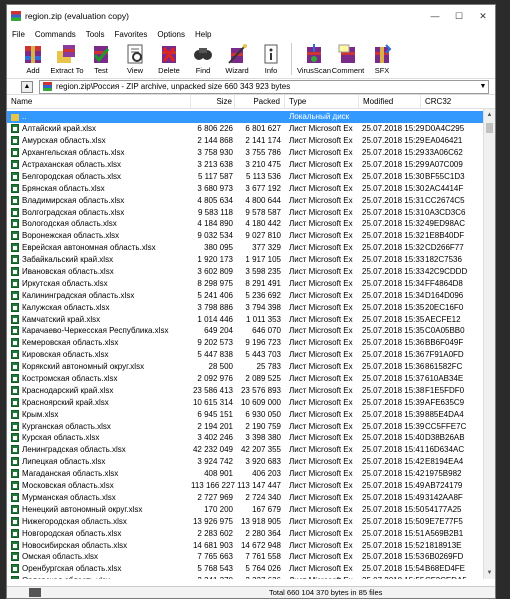 The height and width of the screenshot is (599, 510). Describe the element at coordinates (483, 16) in the screenshot. I see `close-button: ✕` at that location.